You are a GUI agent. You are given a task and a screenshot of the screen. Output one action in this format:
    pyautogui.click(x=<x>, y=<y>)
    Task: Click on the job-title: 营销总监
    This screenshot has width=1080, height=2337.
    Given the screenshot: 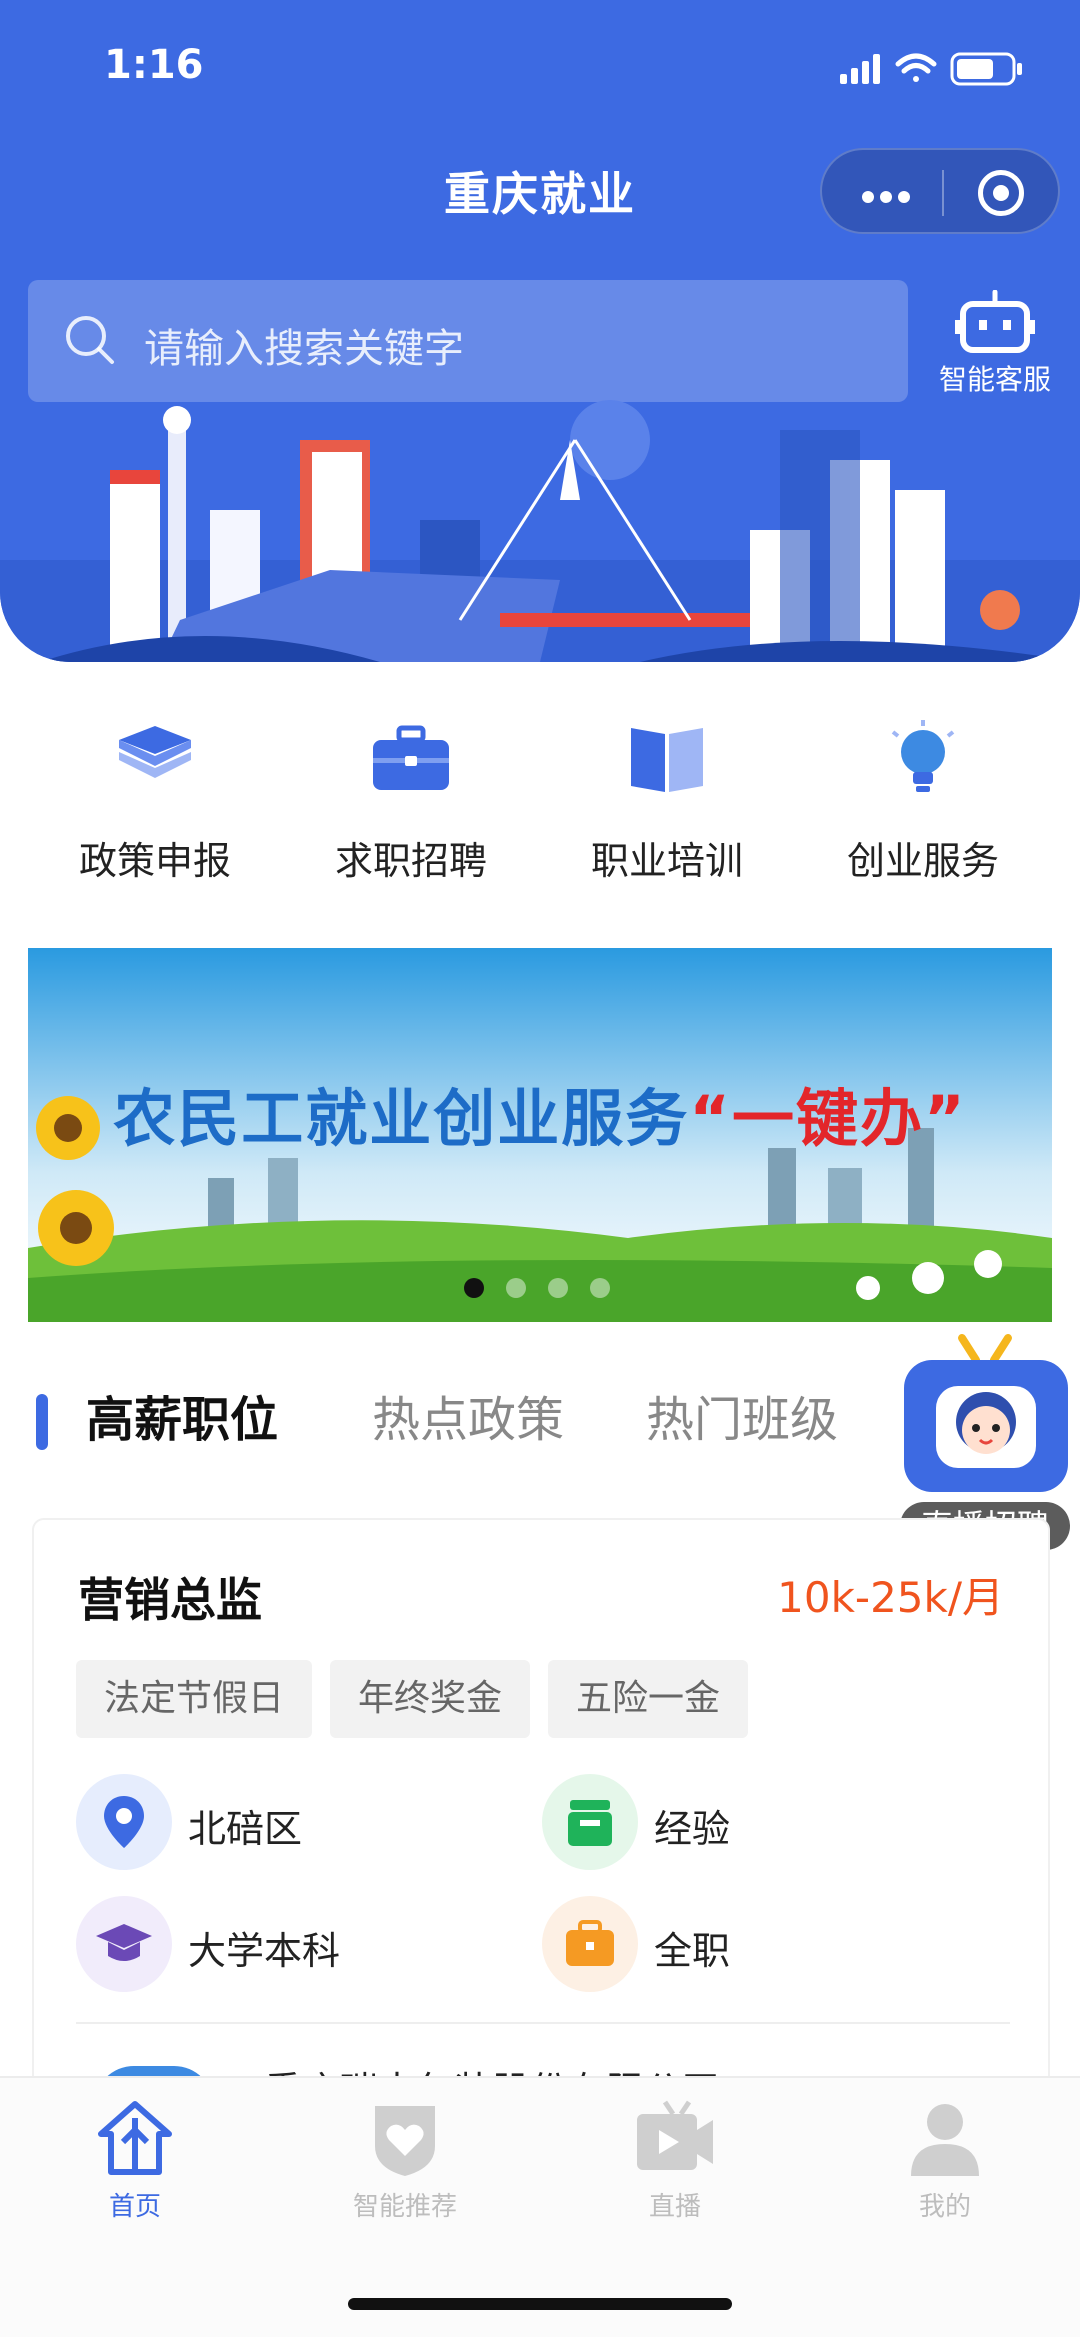 What is the action you would take?
    pyautogui.click(x=170, y=1600)
    